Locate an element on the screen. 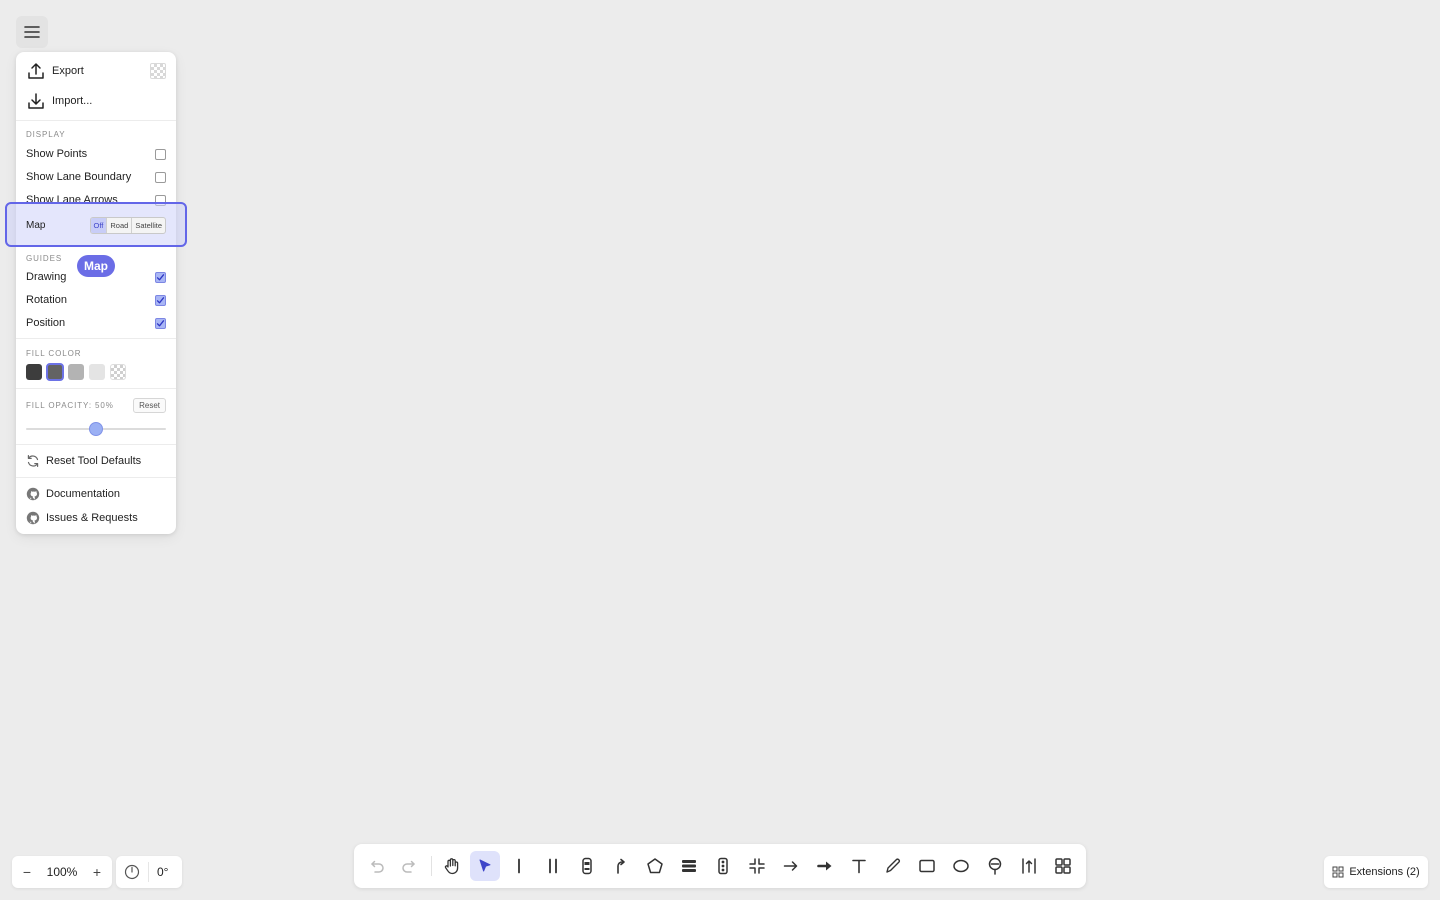  rotation-guide-label: Rotation is located at coordinates (46, 300).